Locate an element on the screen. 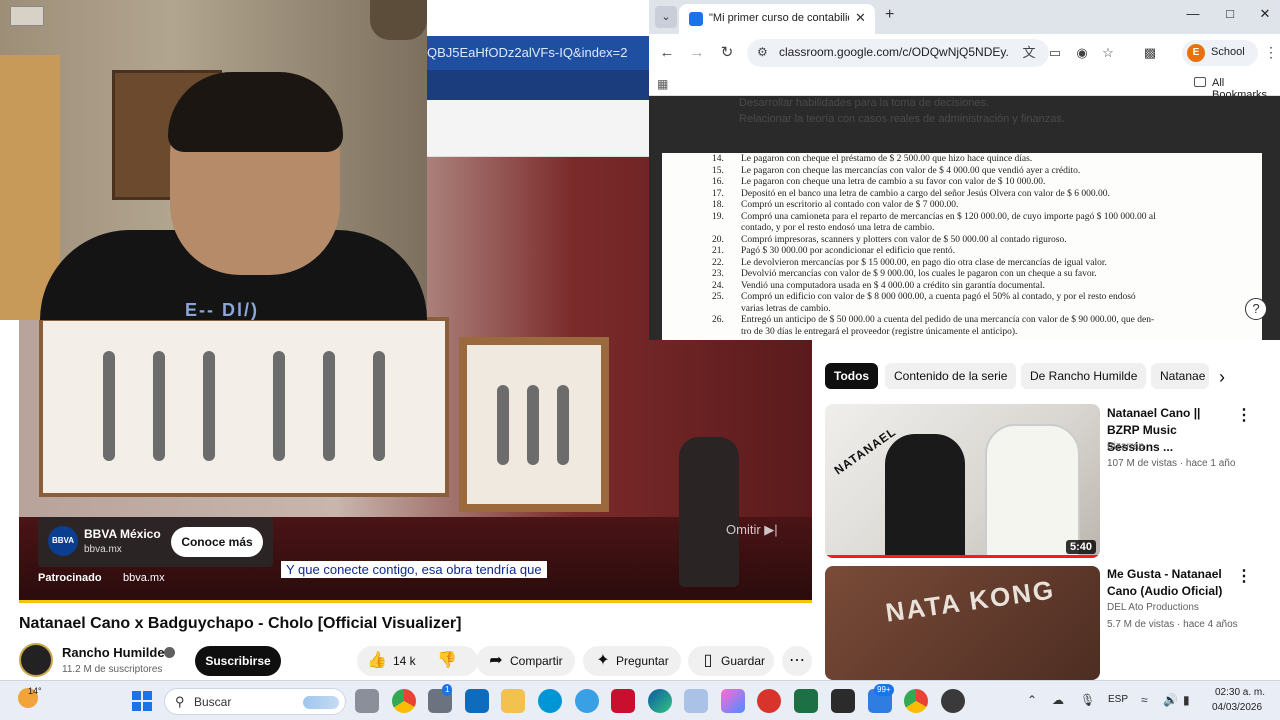  suggestion-meta: 107 M de vistas · hace 1 año is located at coordinates (1171, 463).